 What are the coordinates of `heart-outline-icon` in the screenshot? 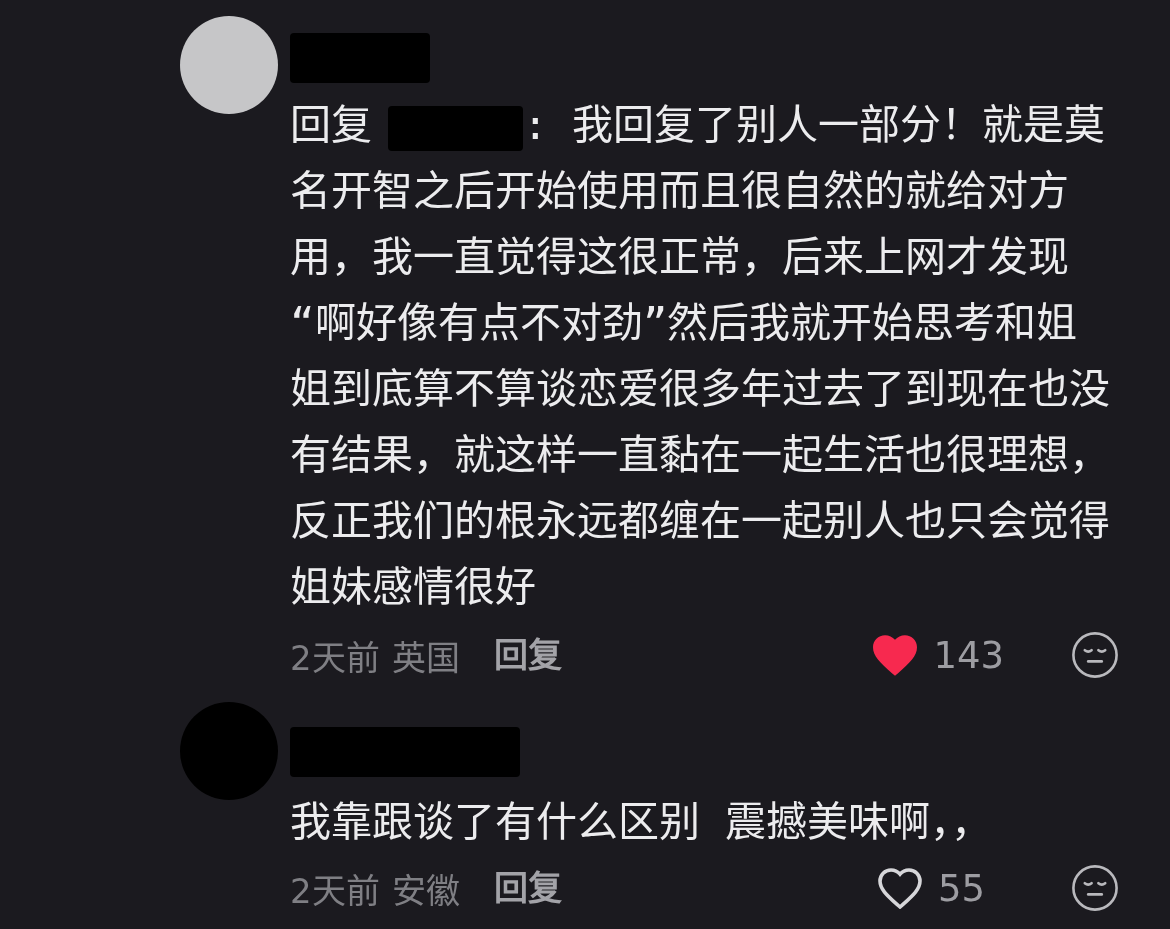 It's located at (900, 888).